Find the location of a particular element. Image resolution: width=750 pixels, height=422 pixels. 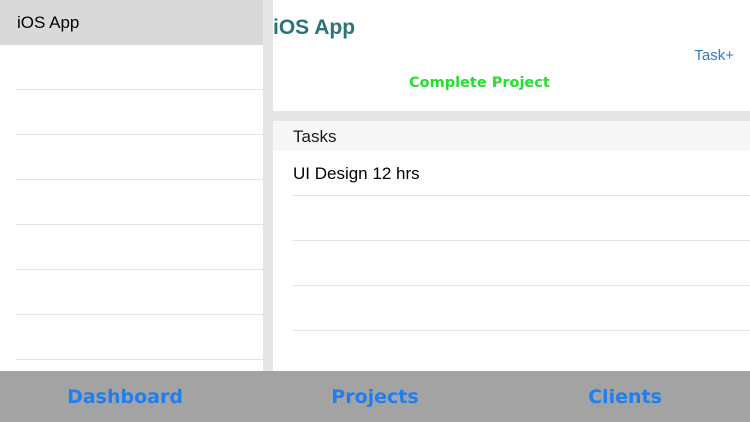

tab-bar: Dashboard Projects Clients is located at coordinates (375, 396).